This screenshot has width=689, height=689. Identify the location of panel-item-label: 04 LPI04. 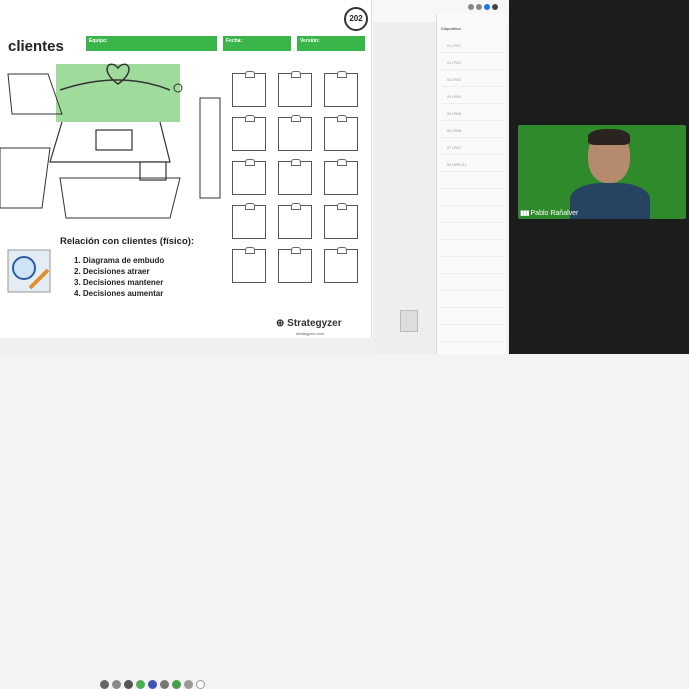
(454, 97).